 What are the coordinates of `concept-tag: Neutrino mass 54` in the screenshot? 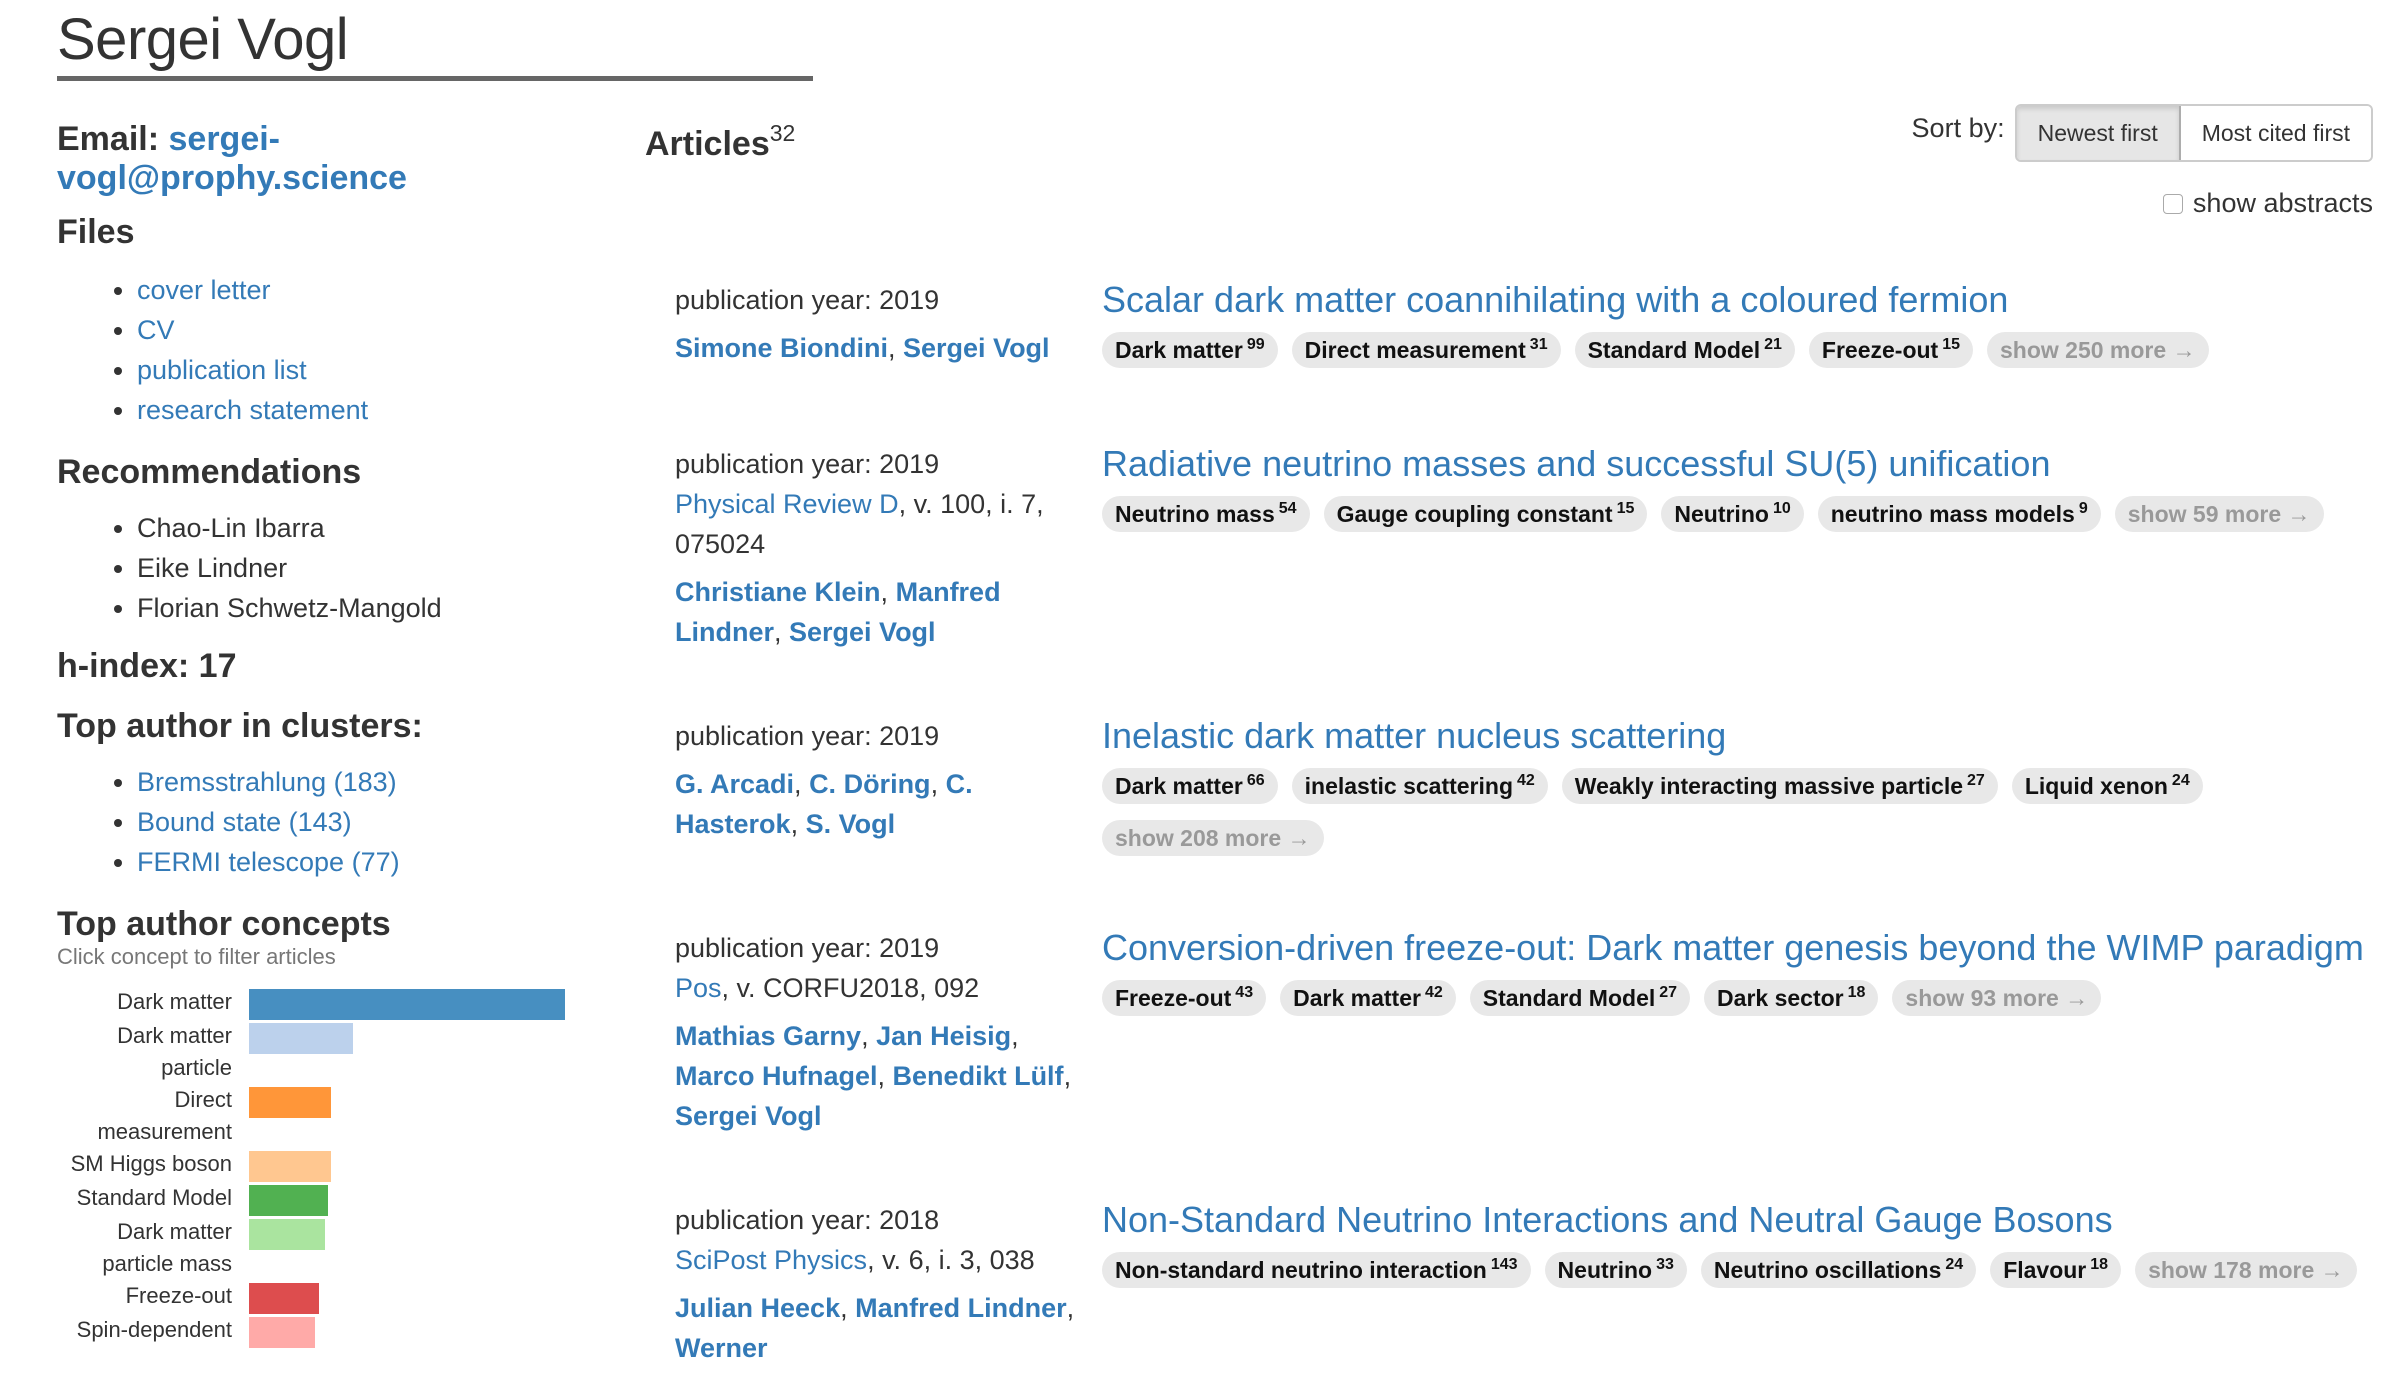 It's located at (1206, 514).